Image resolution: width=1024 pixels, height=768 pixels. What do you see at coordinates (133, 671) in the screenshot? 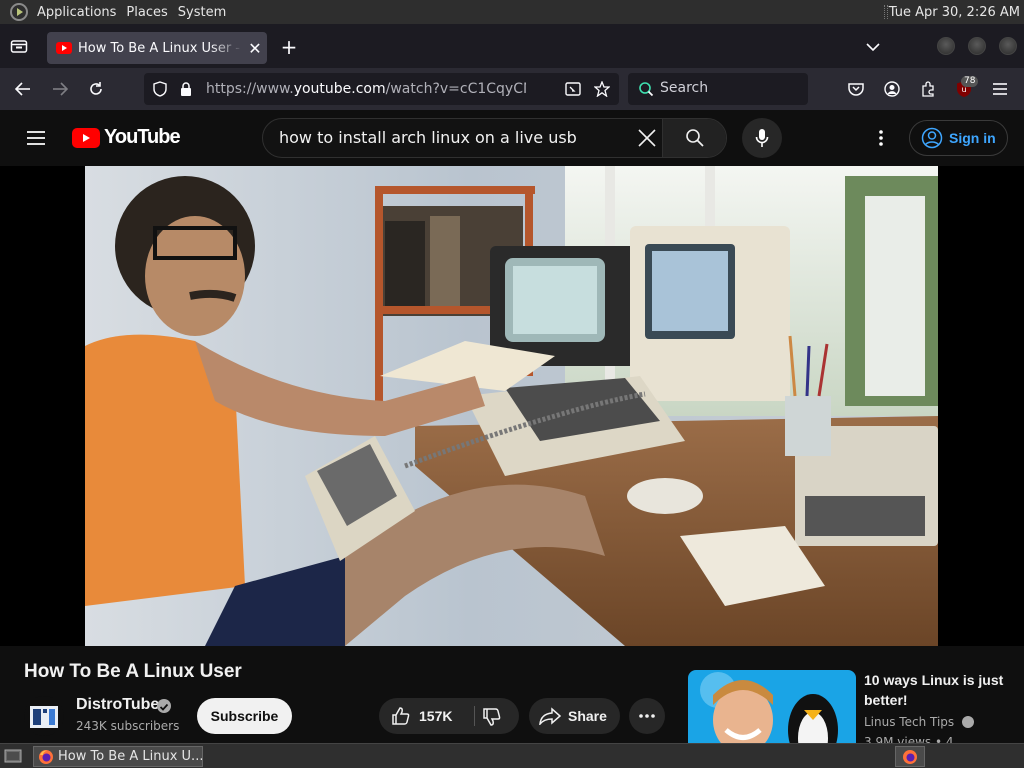
I see `video-title: How To Be A Linux User` at bounding box center [133, 671].